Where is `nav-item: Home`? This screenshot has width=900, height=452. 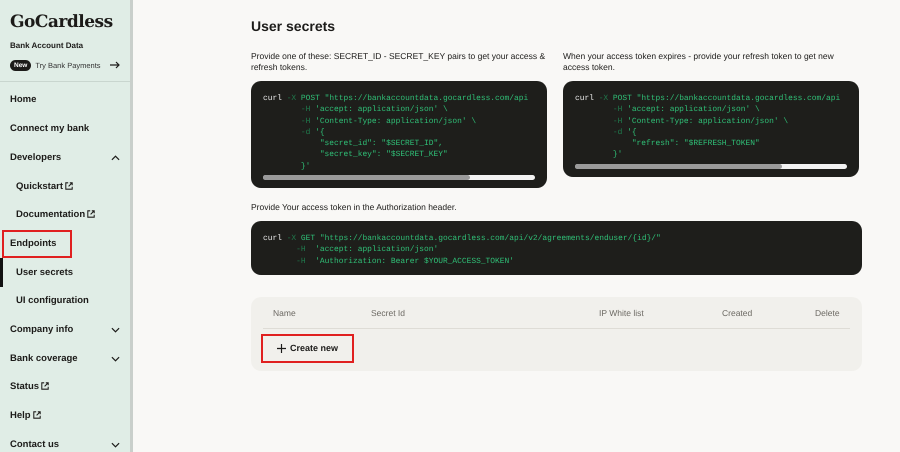 nav-item: Home is located at coordinates (65, 100).